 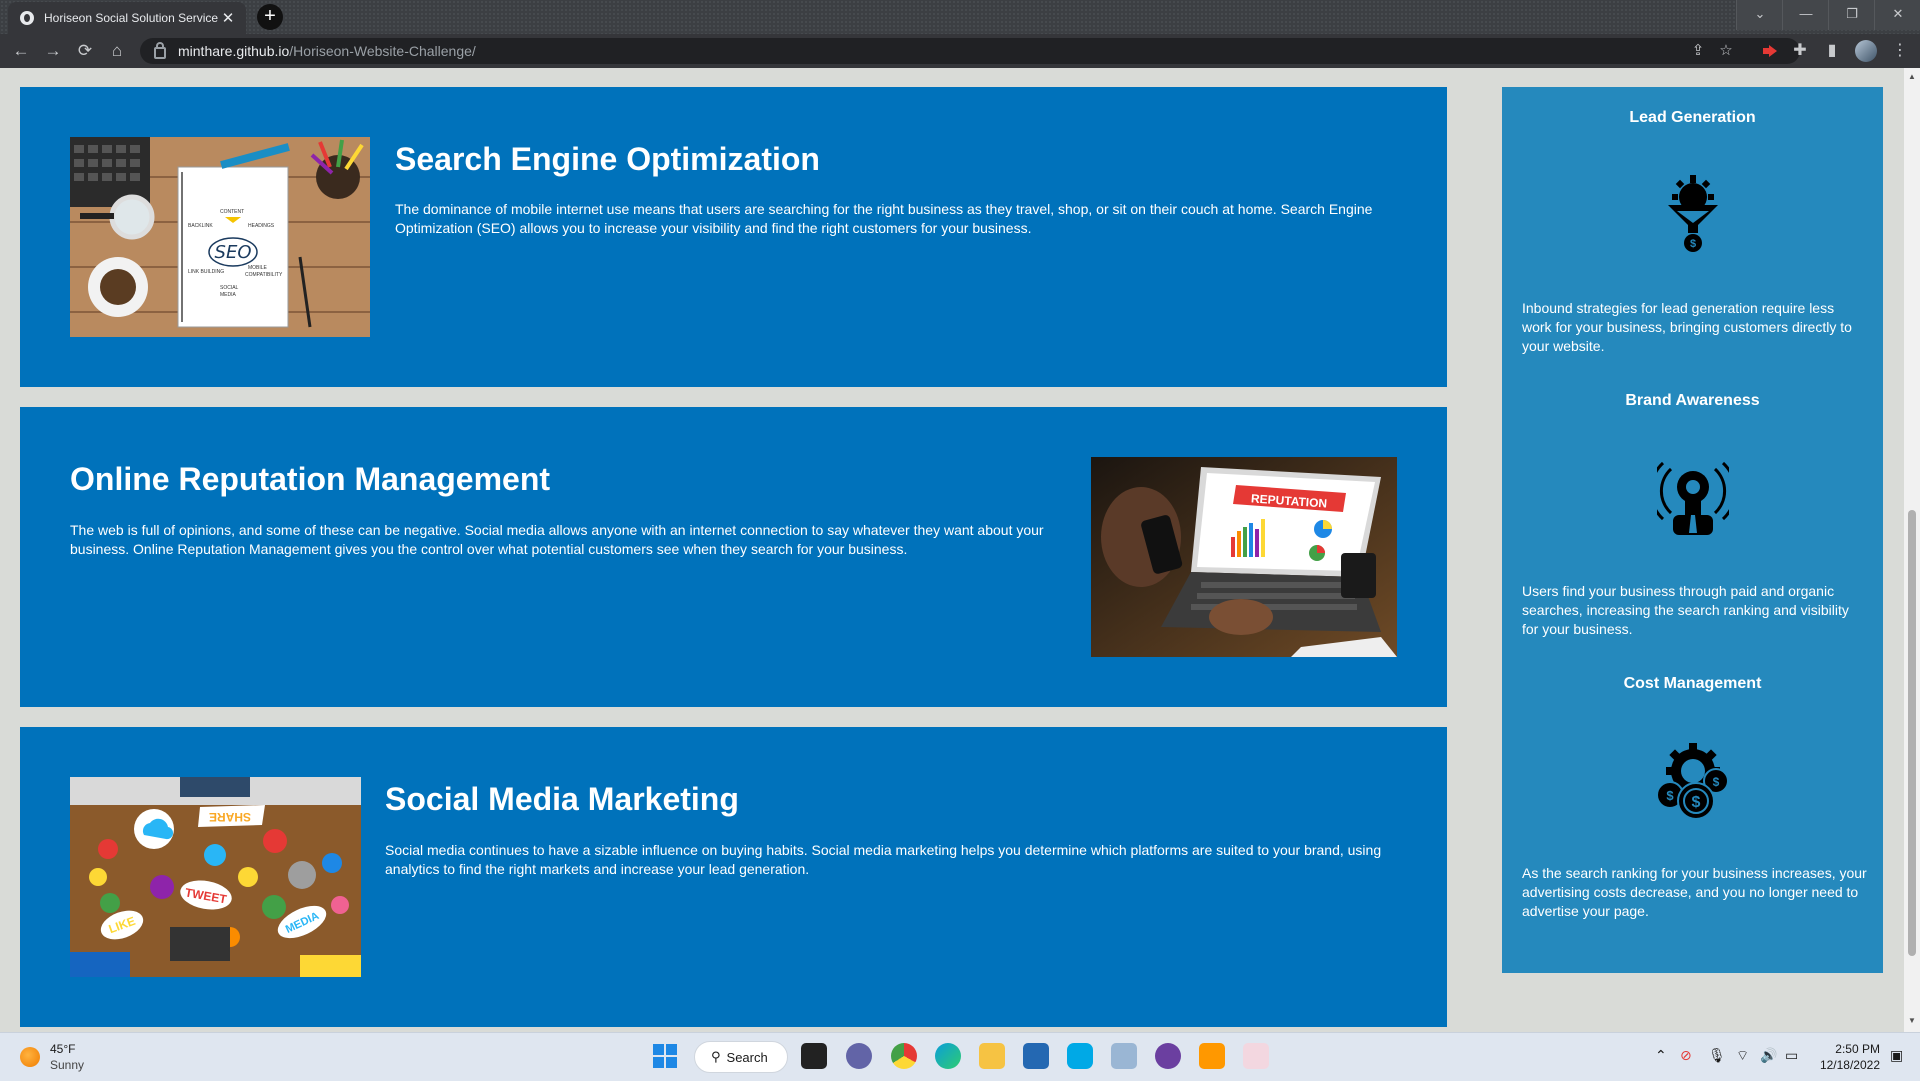 What do you see at coordinates (206, 272) in the screenshot?
I see `seo-image-word: LINK BUILDING` at bounding box center [206, 272].